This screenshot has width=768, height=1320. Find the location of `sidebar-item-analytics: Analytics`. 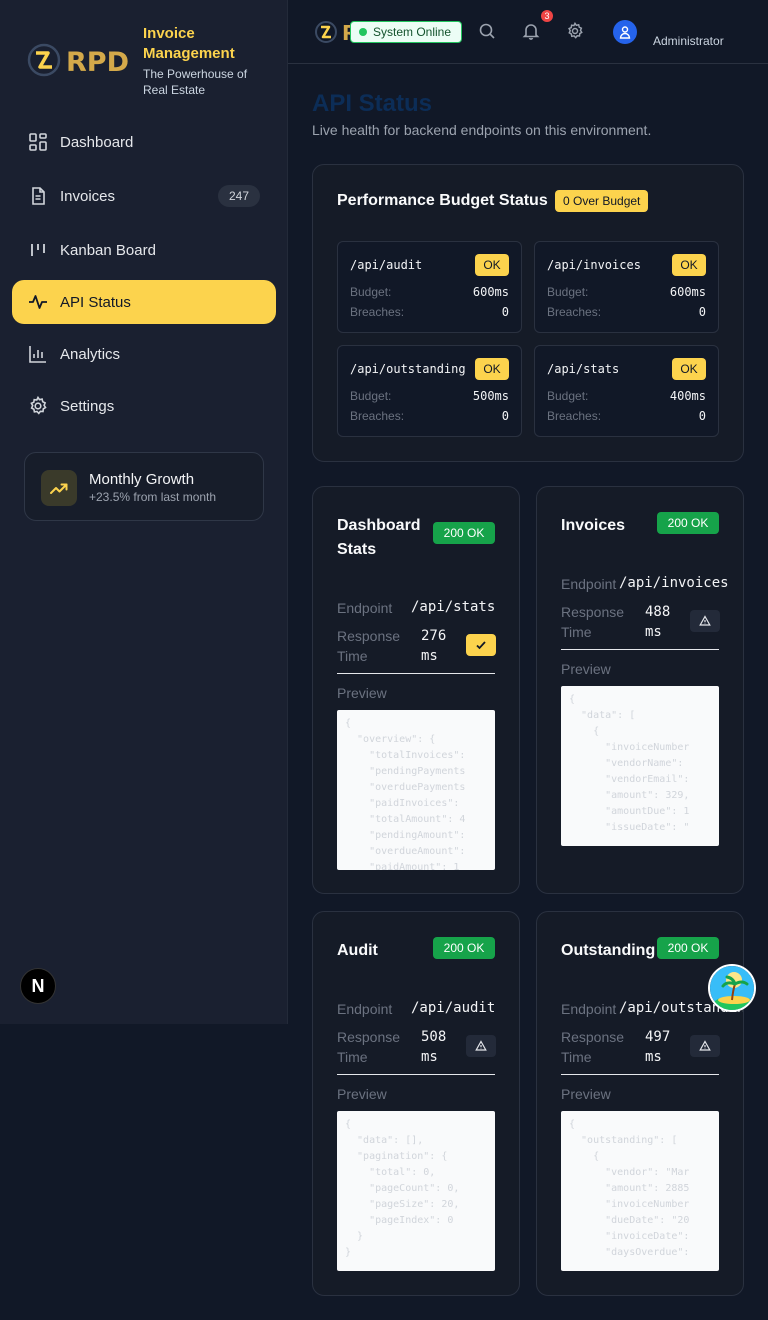

sidebar-item-analytics: Analytics is located at coordinates (144, 354).